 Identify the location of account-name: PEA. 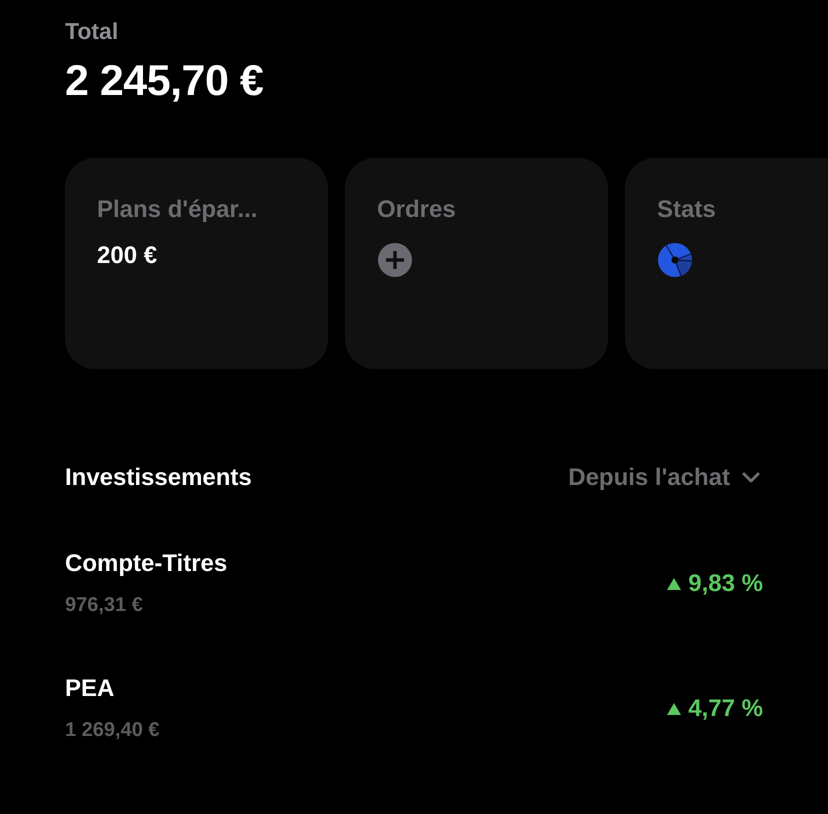
(89, 689).